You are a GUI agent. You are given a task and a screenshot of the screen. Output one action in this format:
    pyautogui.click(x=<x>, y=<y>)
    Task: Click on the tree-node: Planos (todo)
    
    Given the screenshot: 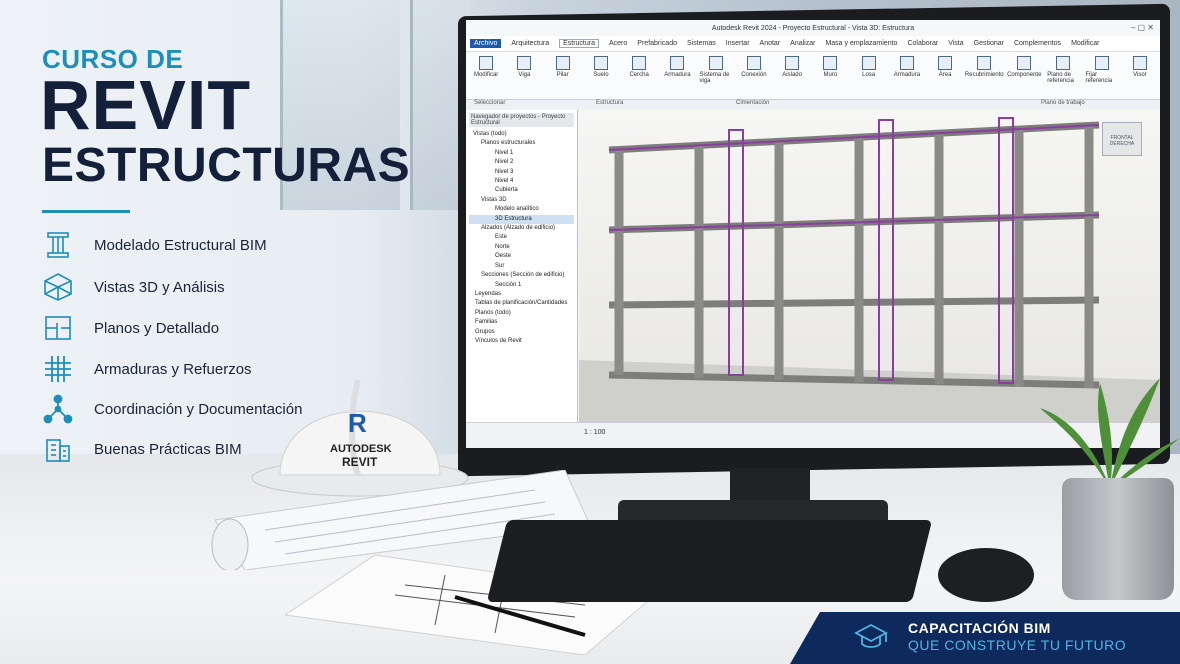 What is the action you would take?
    pyautogui.click(x=521, y=313)
    